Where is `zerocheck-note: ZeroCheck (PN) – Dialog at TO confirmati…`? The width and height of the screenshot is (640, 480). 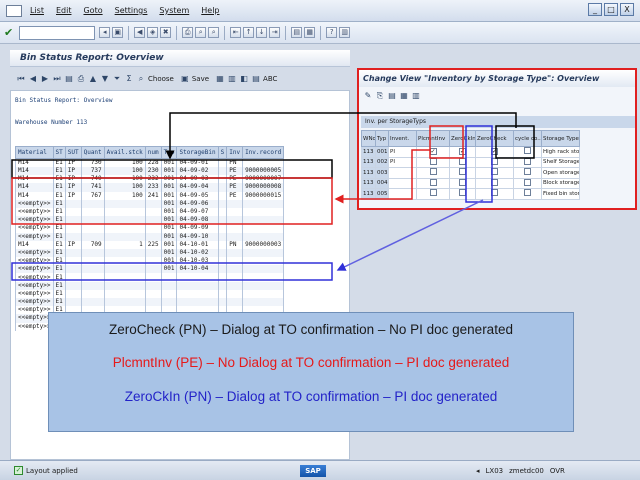 zerocheck-note: ZeroCheck (PN) – Dialog at TO confirmati… is located at coordinates (311, 329).